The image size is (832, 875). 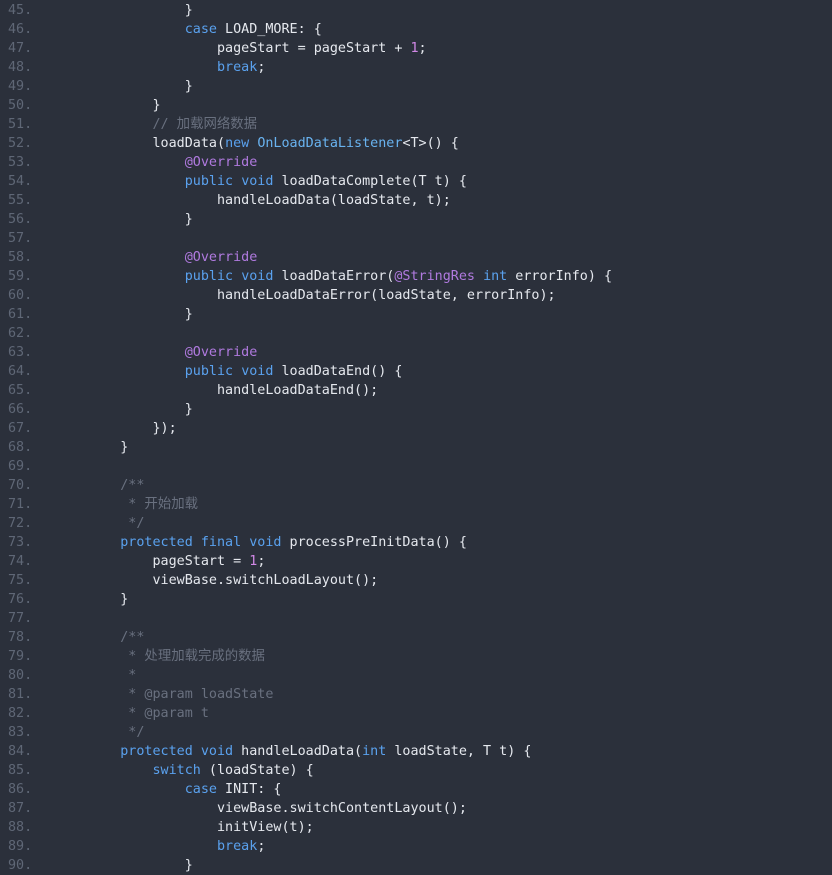 I want to click on line-number: 47., so click(x=20, y=48).